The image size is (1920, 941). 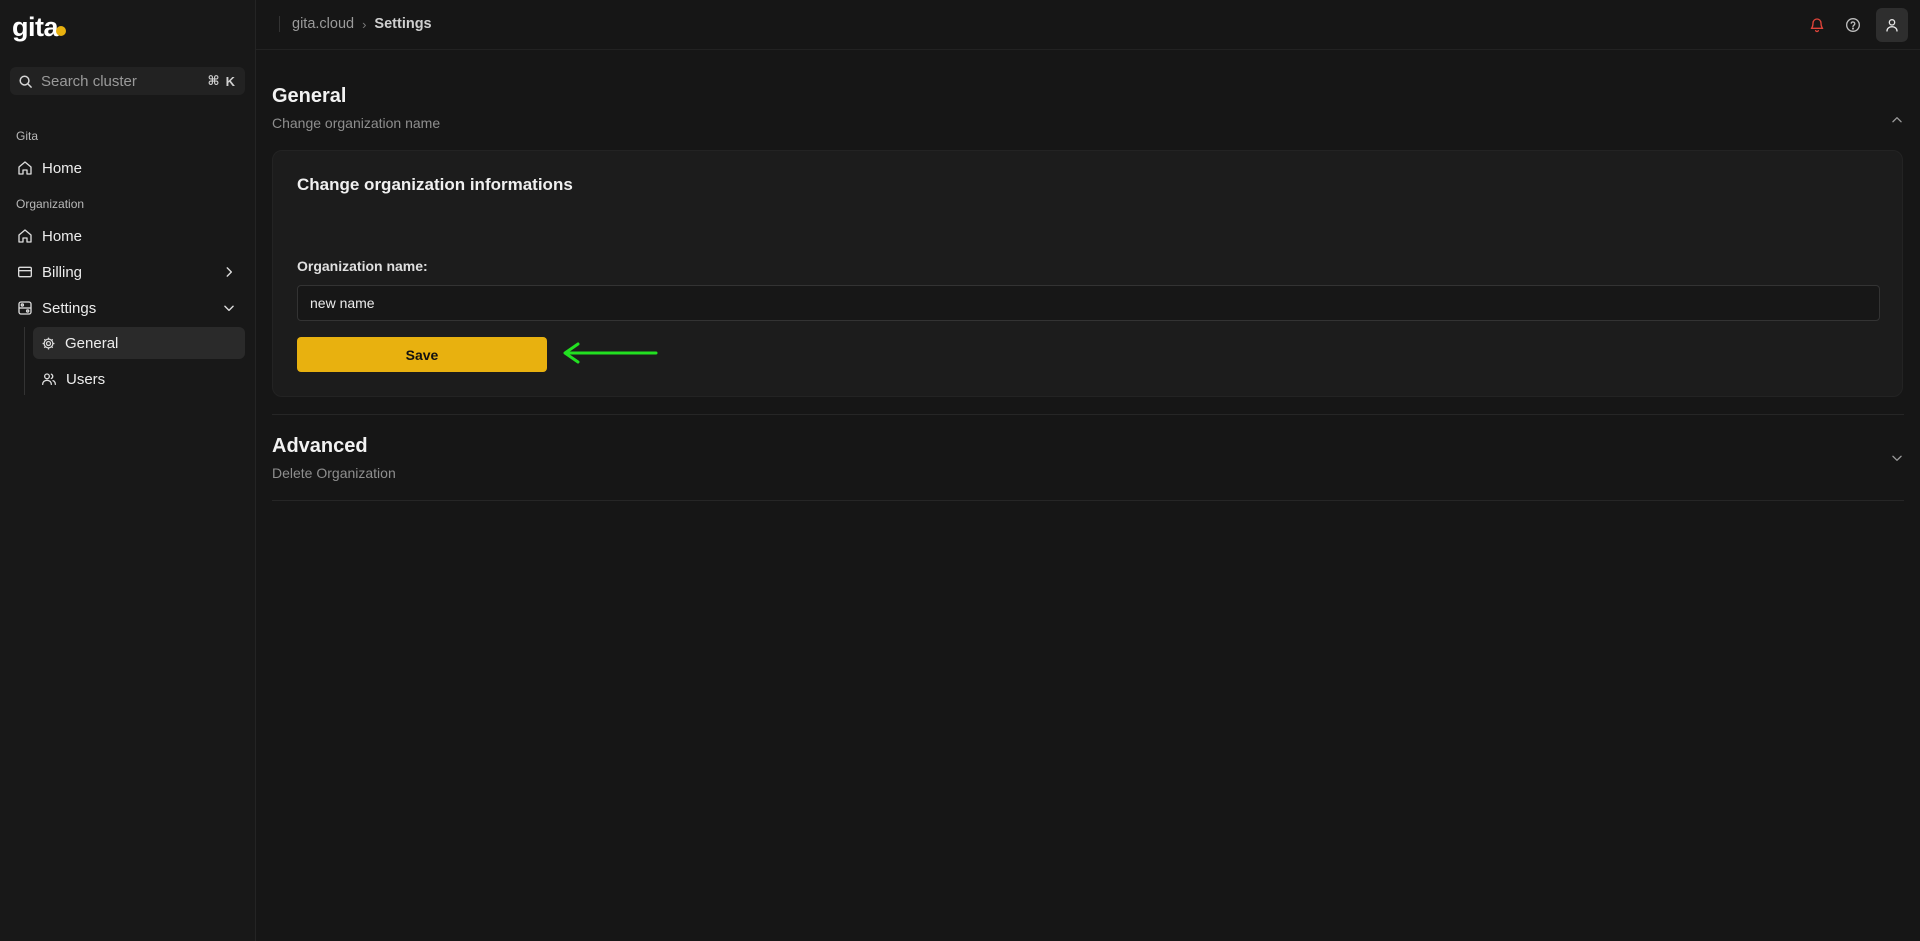 What do you see at coordinates (89, 81) in the screenshot?
I see `search-placeholder: Search cluster` at bounding box center [89, 81].